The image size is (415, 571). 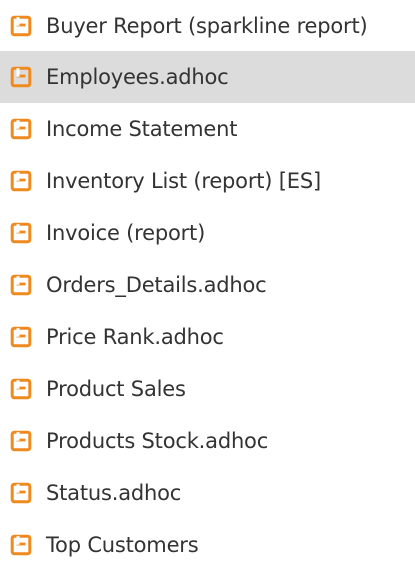 I want to click on file-item-label: Products Stock.adhoc, so click(x=157, y=441).